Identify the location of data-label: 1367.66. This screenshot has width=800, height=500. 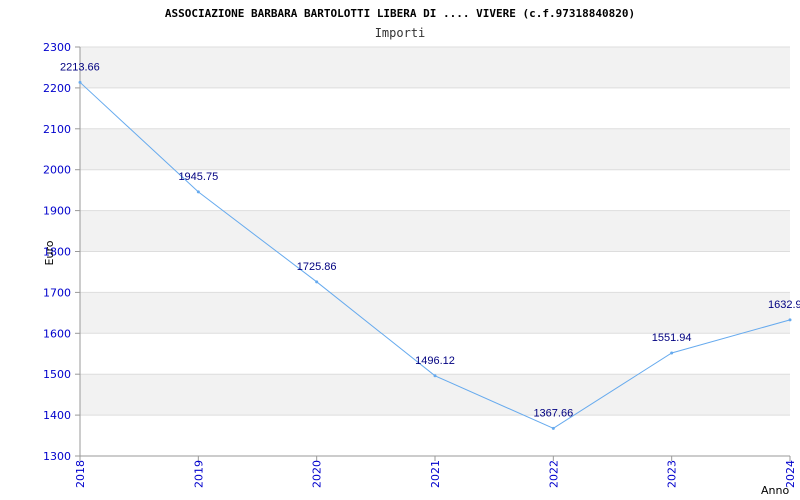
(553, 413).